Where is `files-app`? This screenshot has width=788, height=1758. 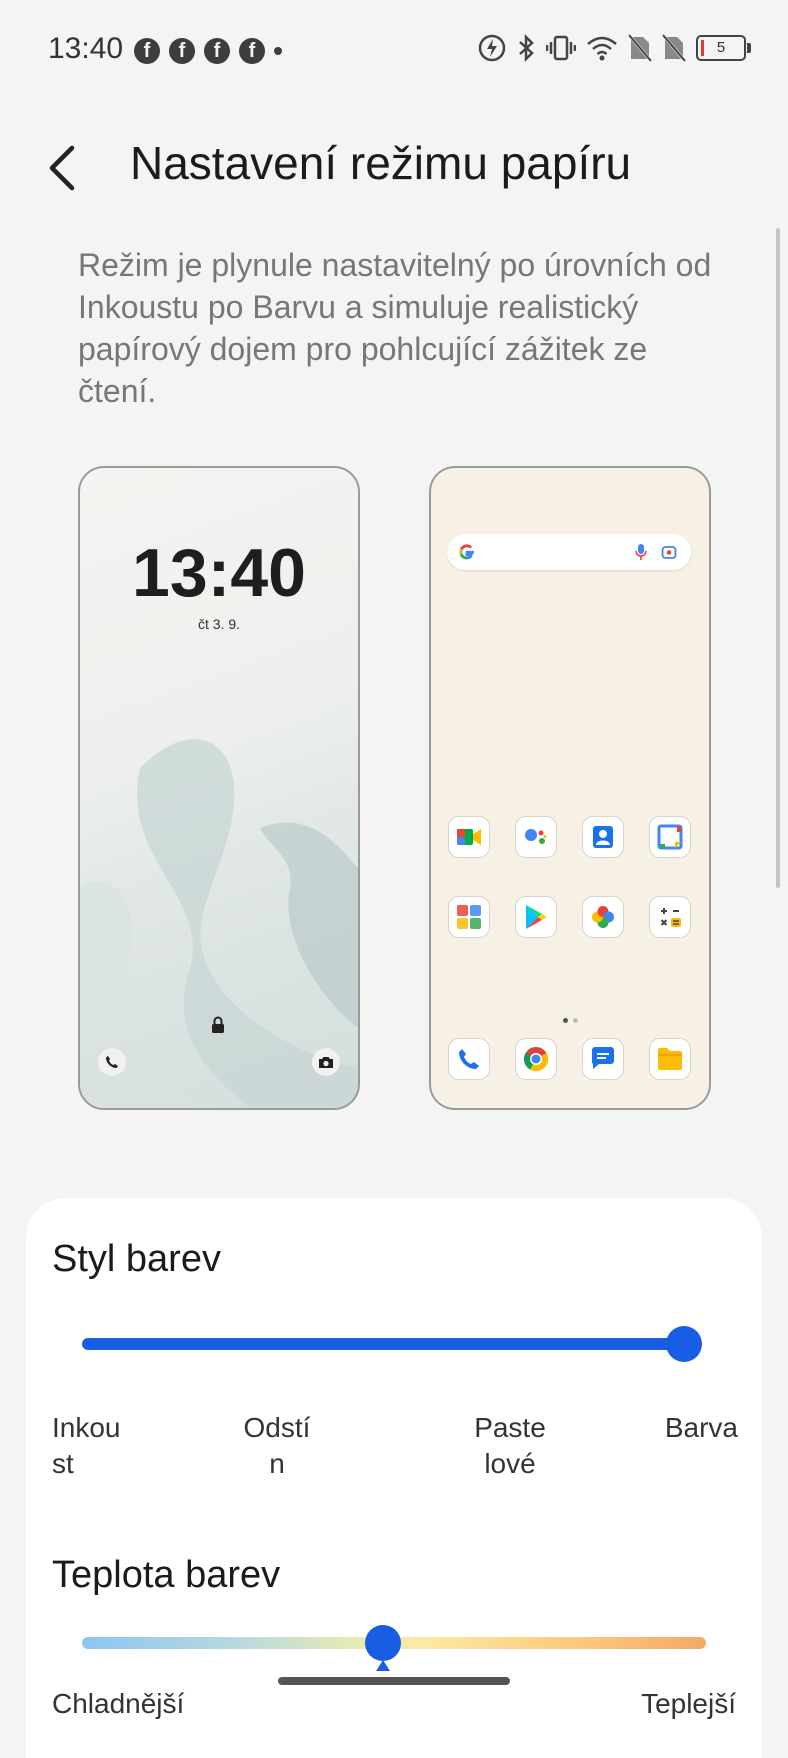 files-app is located at coordinates (670, 1059).